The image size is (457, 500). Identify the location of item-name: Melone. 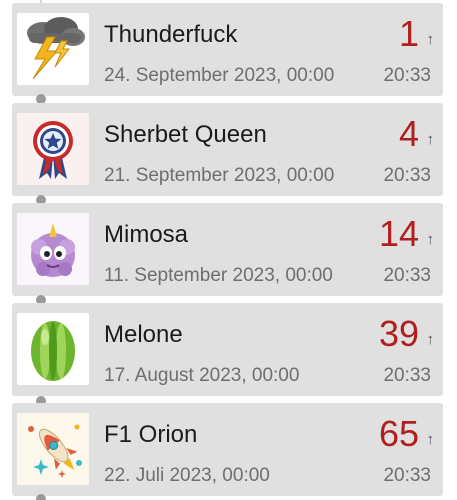
(143, 334).